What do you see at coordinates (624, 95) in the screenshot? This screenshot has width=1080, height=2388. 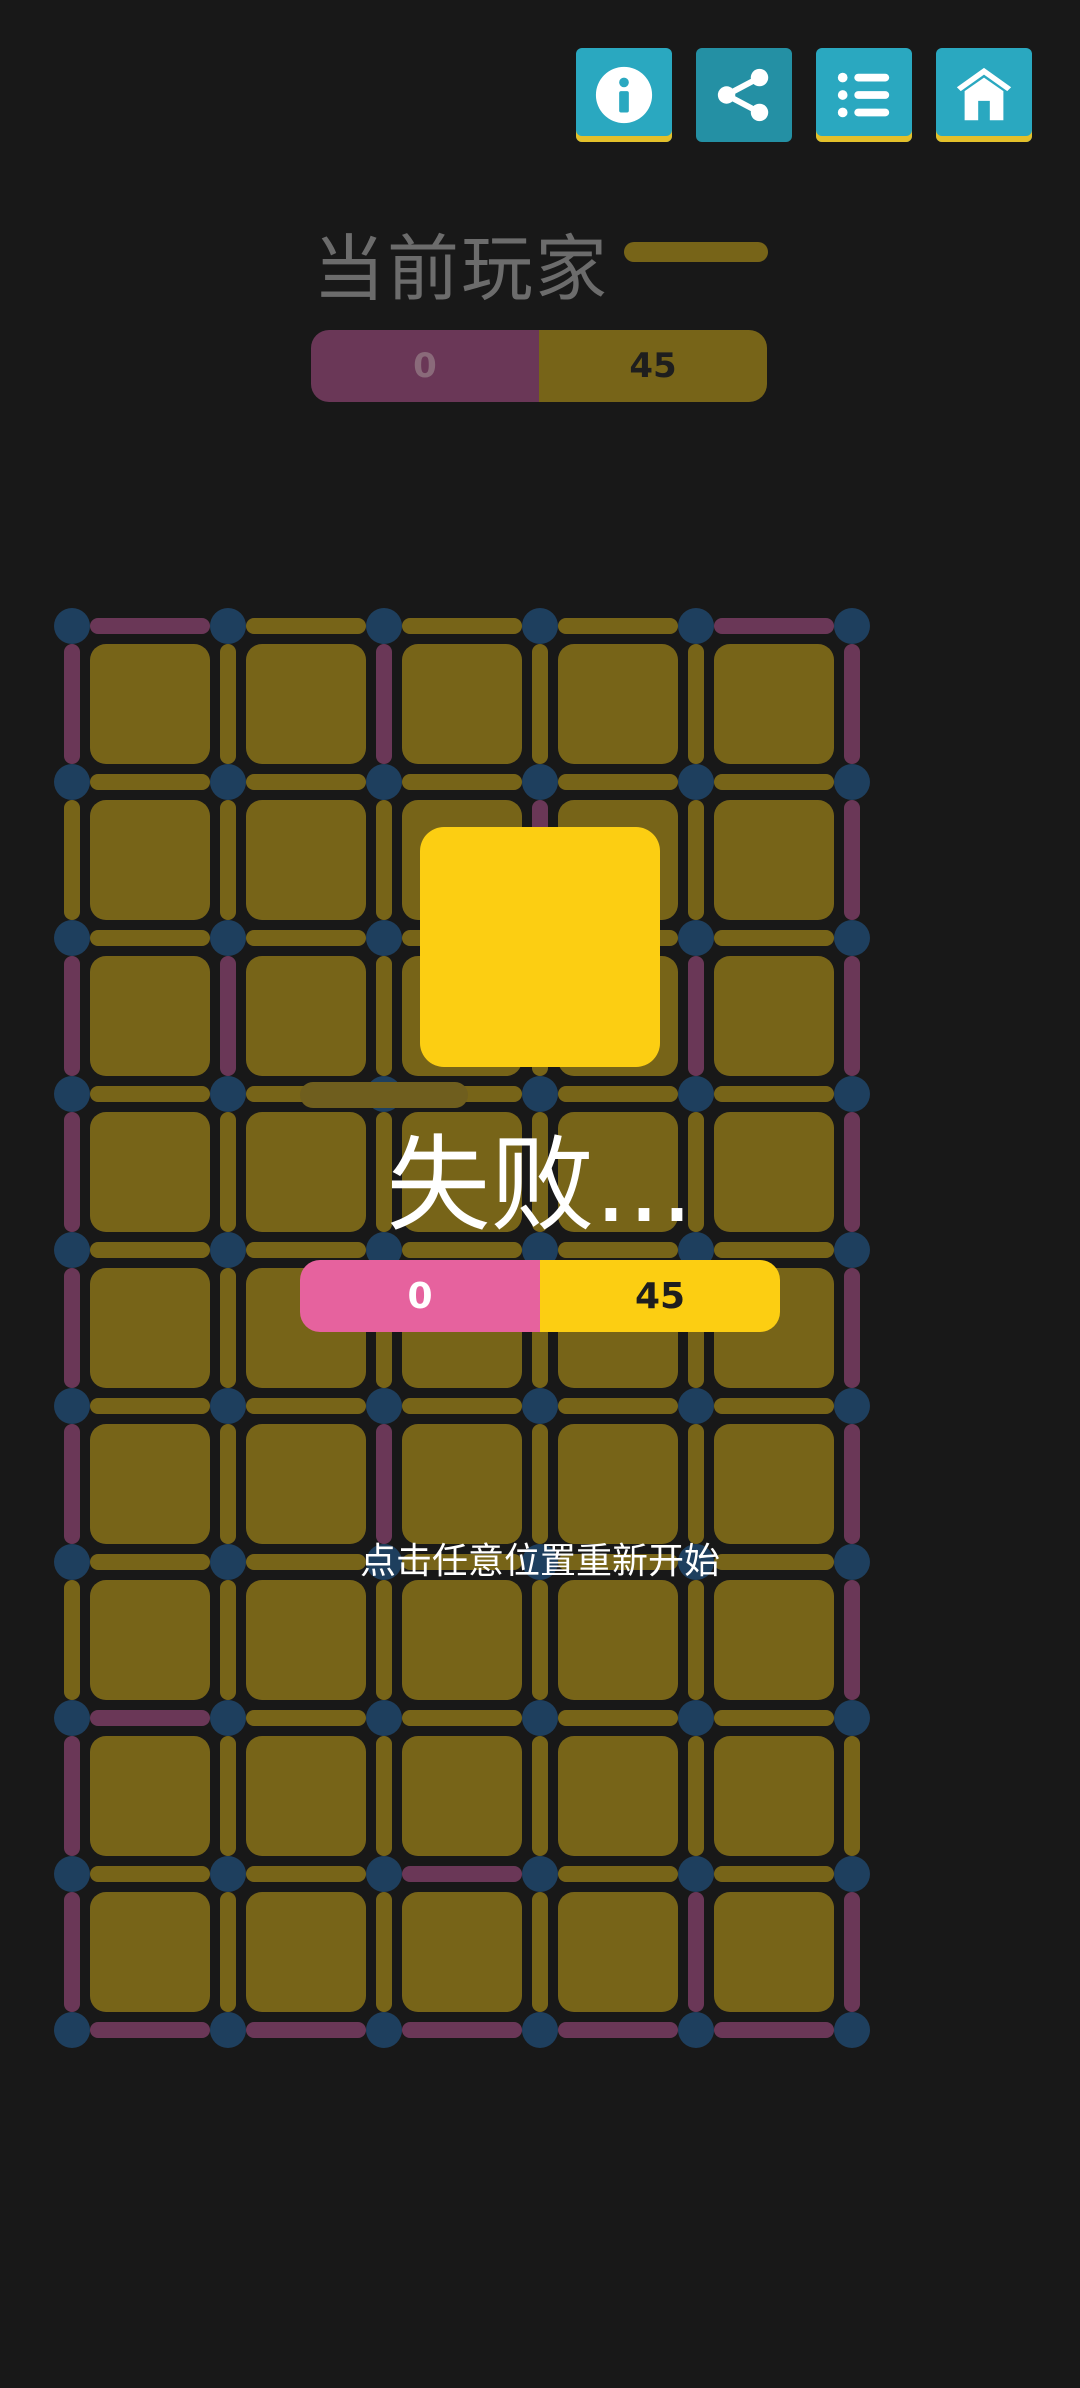 I see `info-button` at bounding box center [624, 95].